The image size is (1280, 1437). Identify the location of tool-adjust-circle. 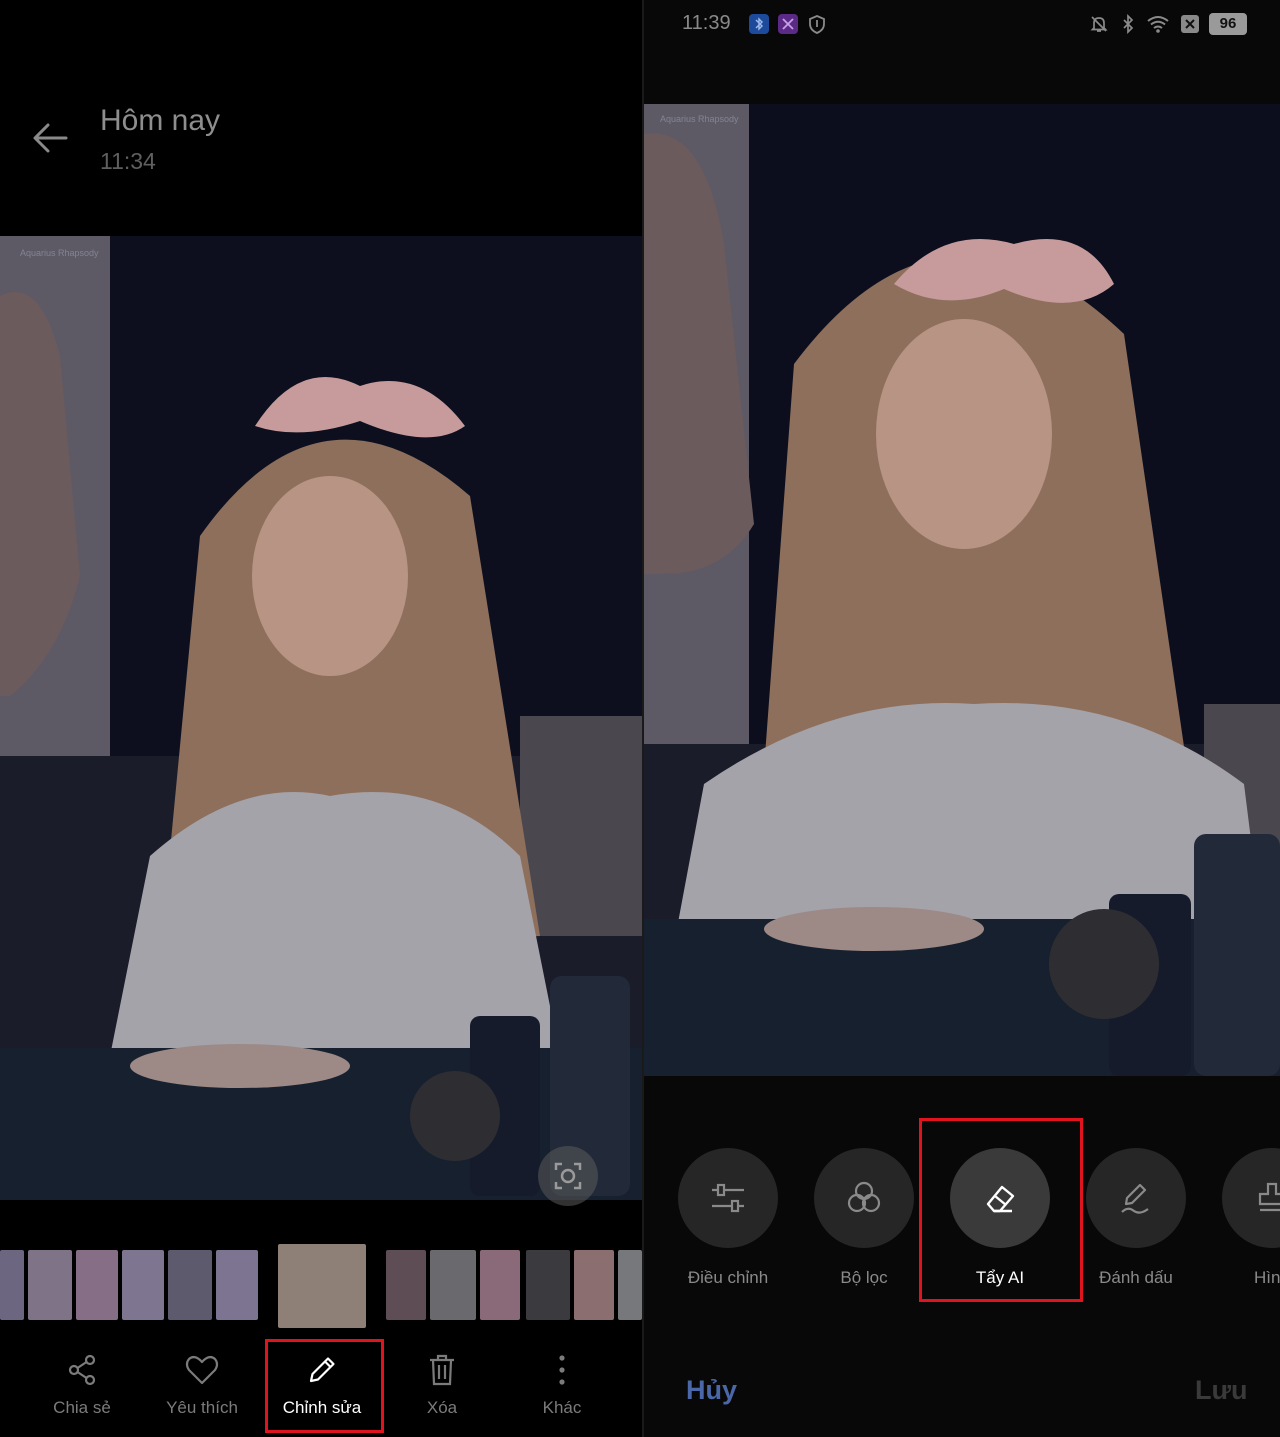
(728, 1198).